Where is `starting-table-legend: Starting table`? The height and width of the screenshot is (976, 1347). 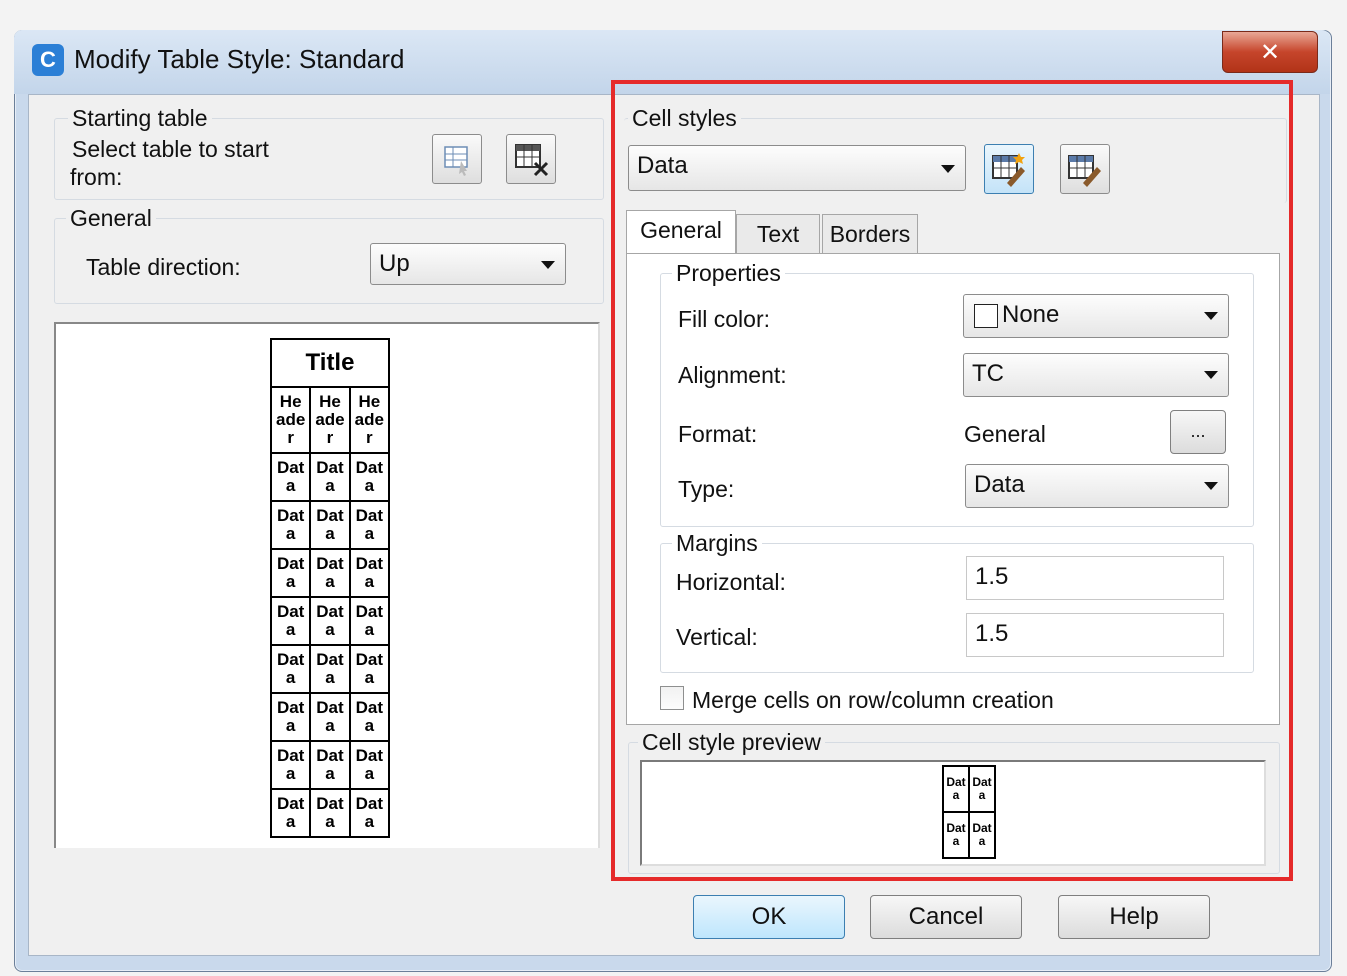 starting-table-legend: Starting table is located at coordinates (140, 118).